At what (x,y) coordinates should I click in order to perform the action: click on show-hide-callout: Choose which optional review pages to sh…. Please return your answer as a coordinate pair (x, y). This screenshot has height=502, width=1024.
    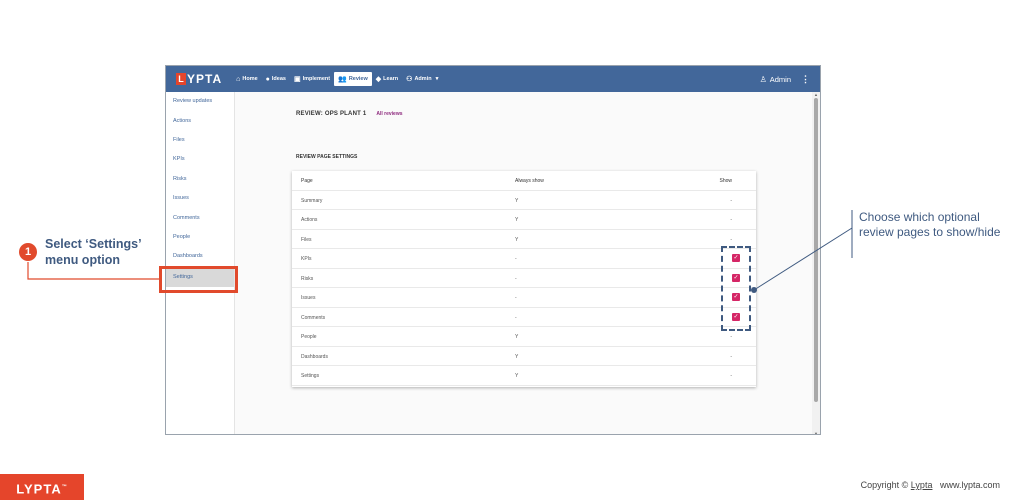
    Looking at the image, I should click on (930, 224).